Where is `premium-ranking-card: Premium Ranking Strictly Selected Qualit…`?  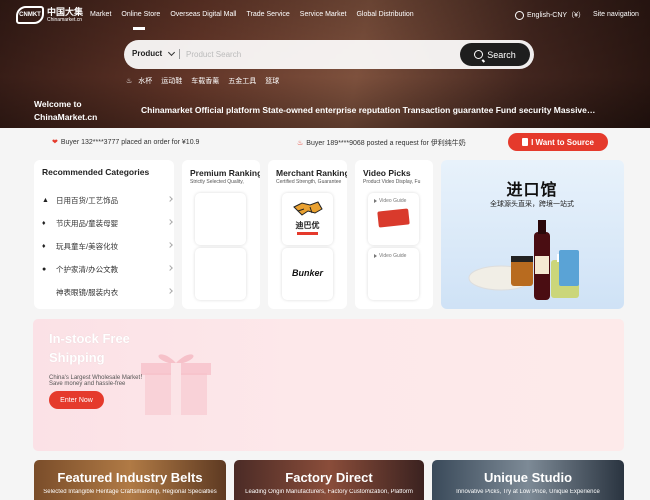 premium-ranking-card: Premium Ranking Strictly Selected Qualit… is located at coordinates (221, 234).